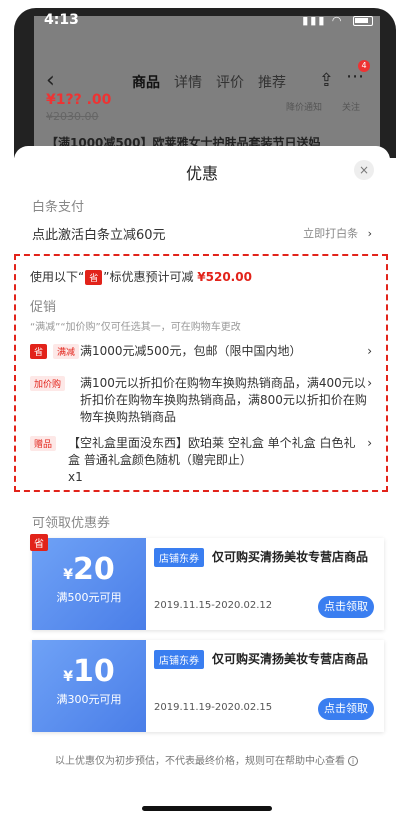  What do you see at coordinates (213, 605) in the screenshot?
I see `coupon-date: 2019.11.15-2020.02.12` at bounding box center [213, 605].